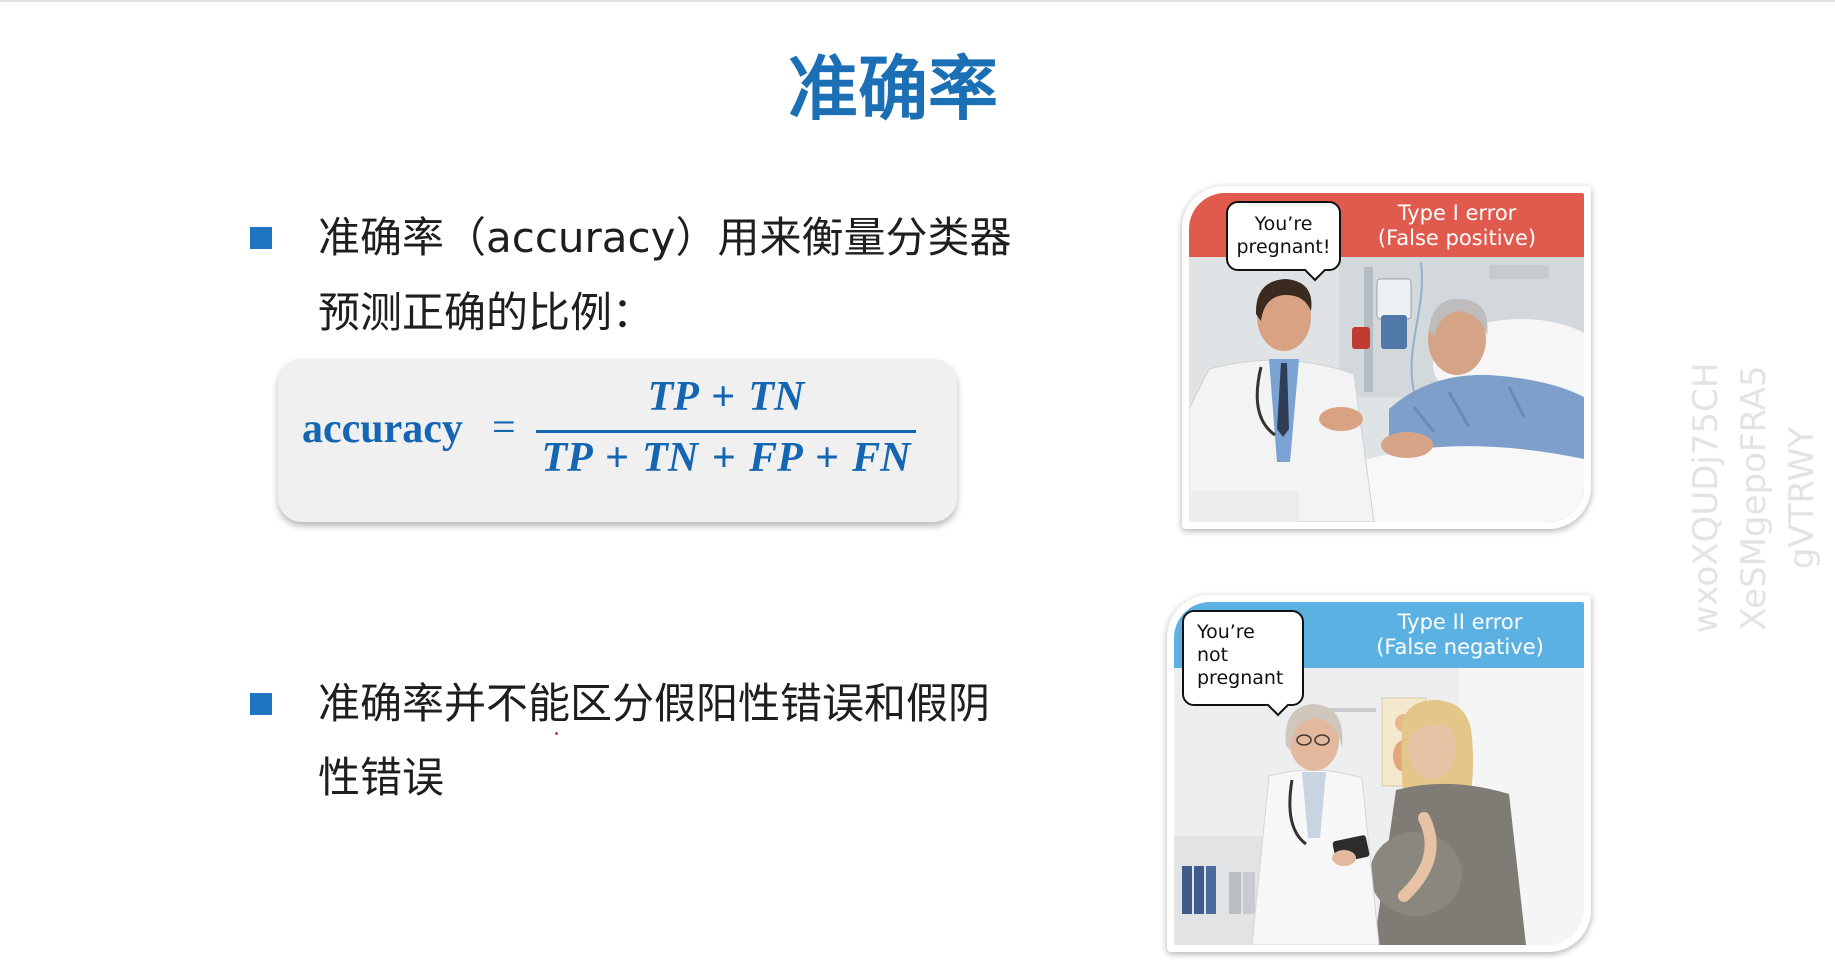 This screenshot has height=965, width=1835. Describe the element at coordinates (486, 312) in the screenshot. I see `bullet-1-line-2: 预测正确的比例：` at that location.